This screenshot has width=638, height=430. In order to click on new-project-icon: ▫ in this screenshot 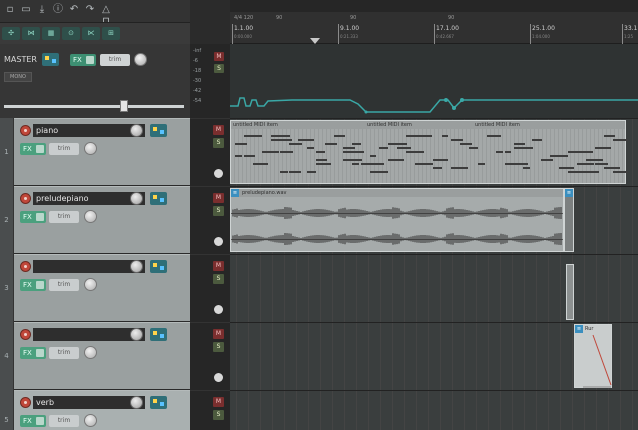, I will do `click(10, 10)`.